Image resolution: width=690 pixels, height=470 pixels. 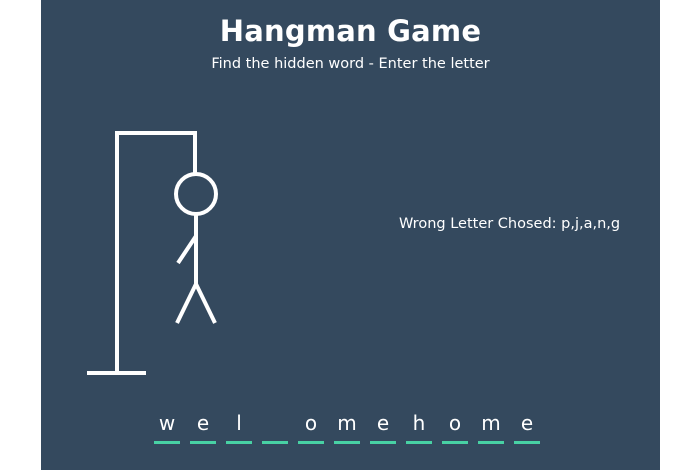 What do you see at coordinates (187, 249) in the screenshot?
I see `figure-left-arm` at bounding box center [187, 249].